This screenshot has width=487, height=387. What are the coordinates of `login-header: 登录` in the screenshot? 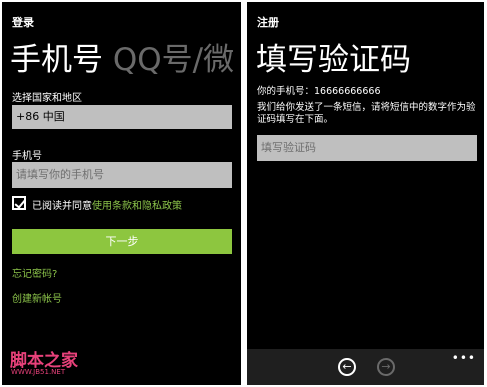 It's located at (23, 22).